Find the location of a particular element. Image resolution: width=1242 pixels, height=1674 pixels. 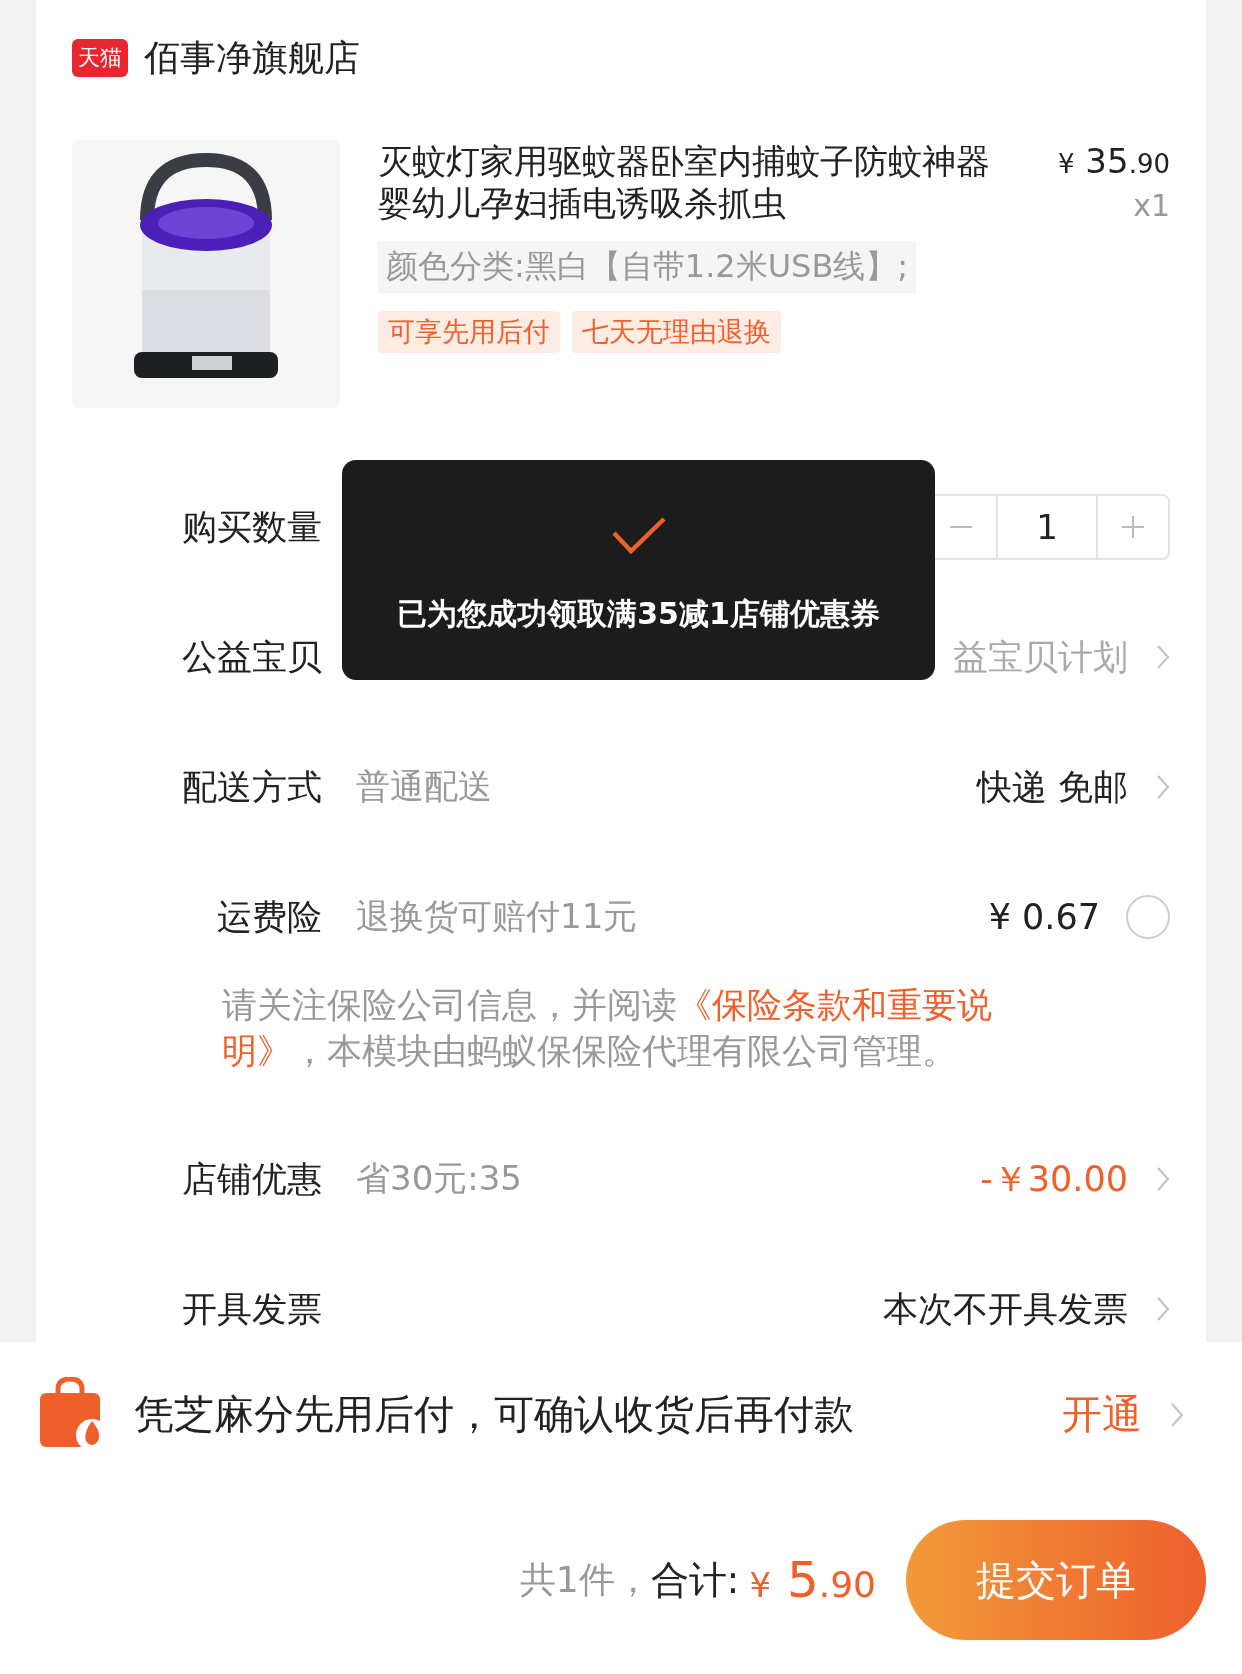

toast-message: 已为您成功领取满35减1店铺优惠券 is located at coordinates (638, 614).